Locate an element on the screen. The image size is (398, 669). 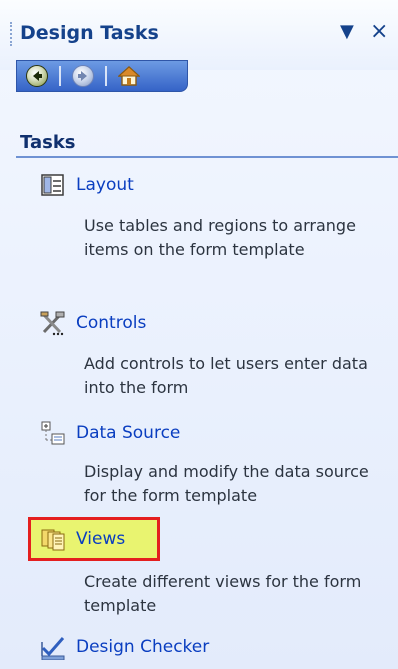
back-button is located at coordinates (37, 76).